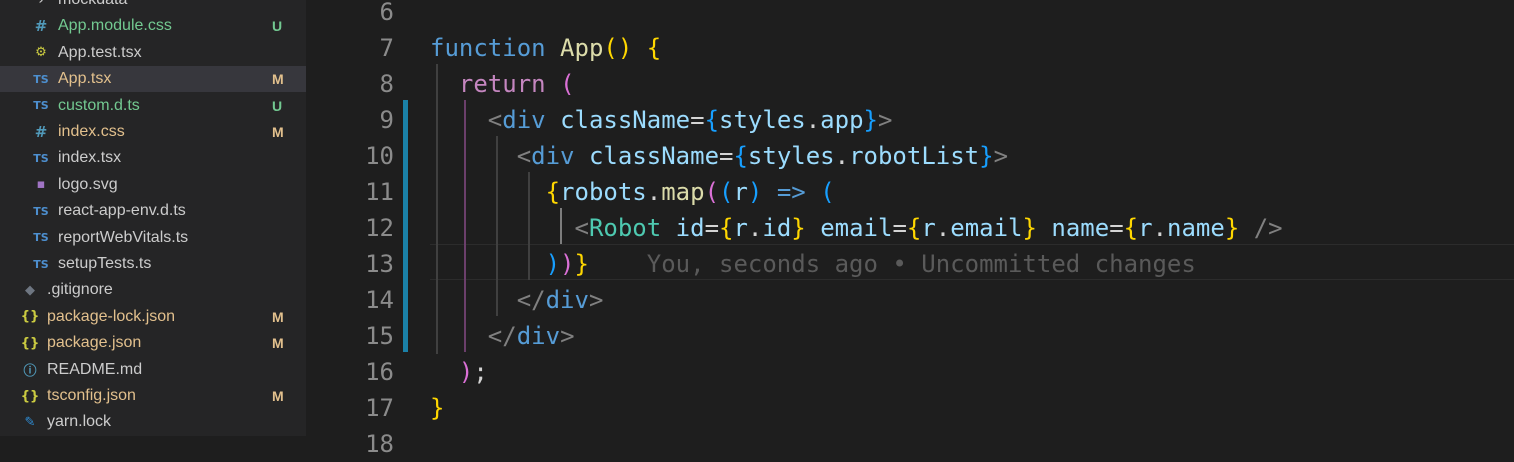 The image size is (1514, 462). I want to click on hash-icon: #, so click(41, 26).